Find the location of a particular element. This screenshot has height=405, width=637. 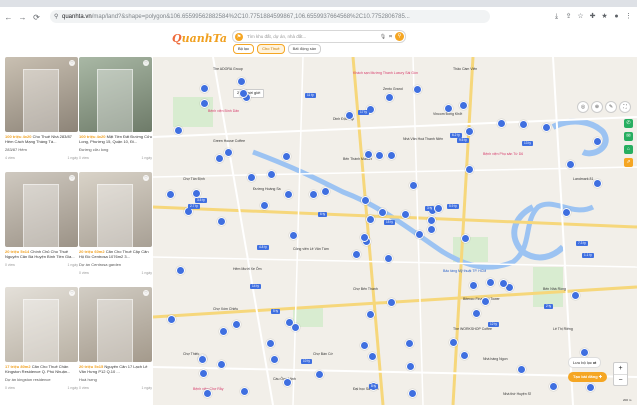

price-tag: 5 tỷ is located at coordinates (276, 311).